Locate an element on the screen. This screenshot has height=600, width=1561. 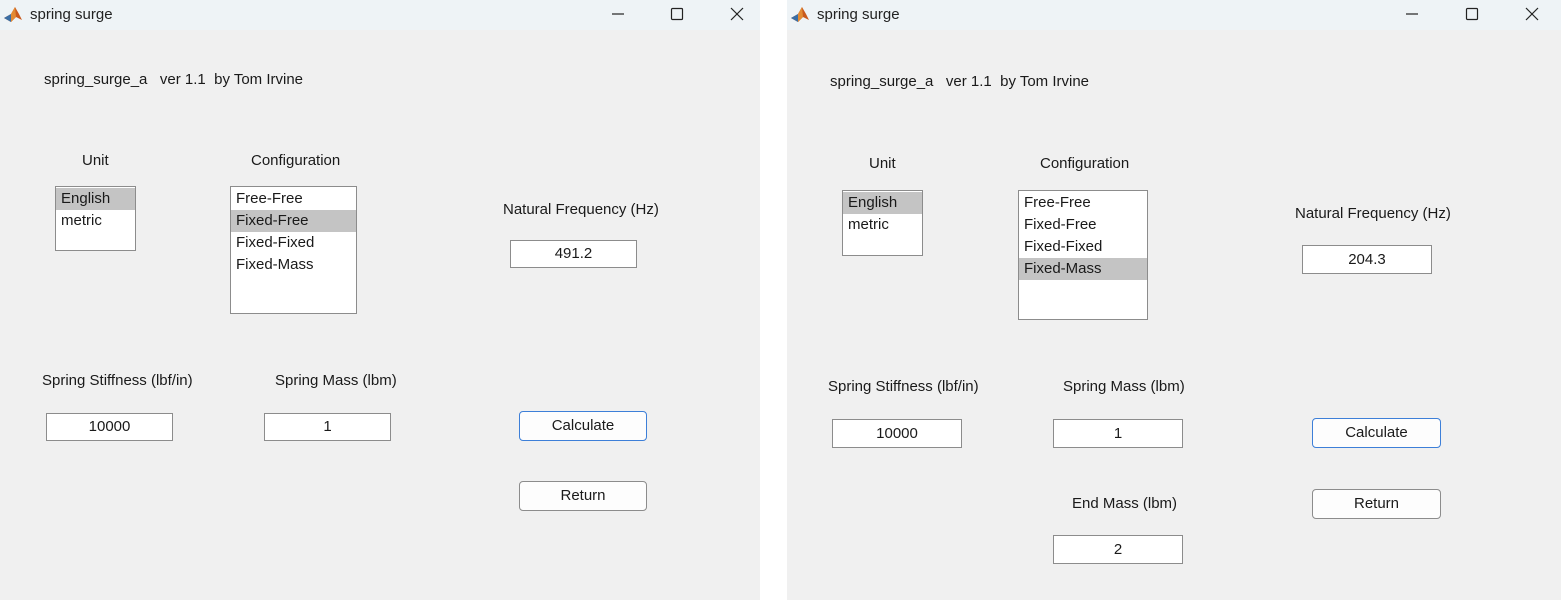
natural-frequency-field: 204.3 is located at coordinates (1367, 259).